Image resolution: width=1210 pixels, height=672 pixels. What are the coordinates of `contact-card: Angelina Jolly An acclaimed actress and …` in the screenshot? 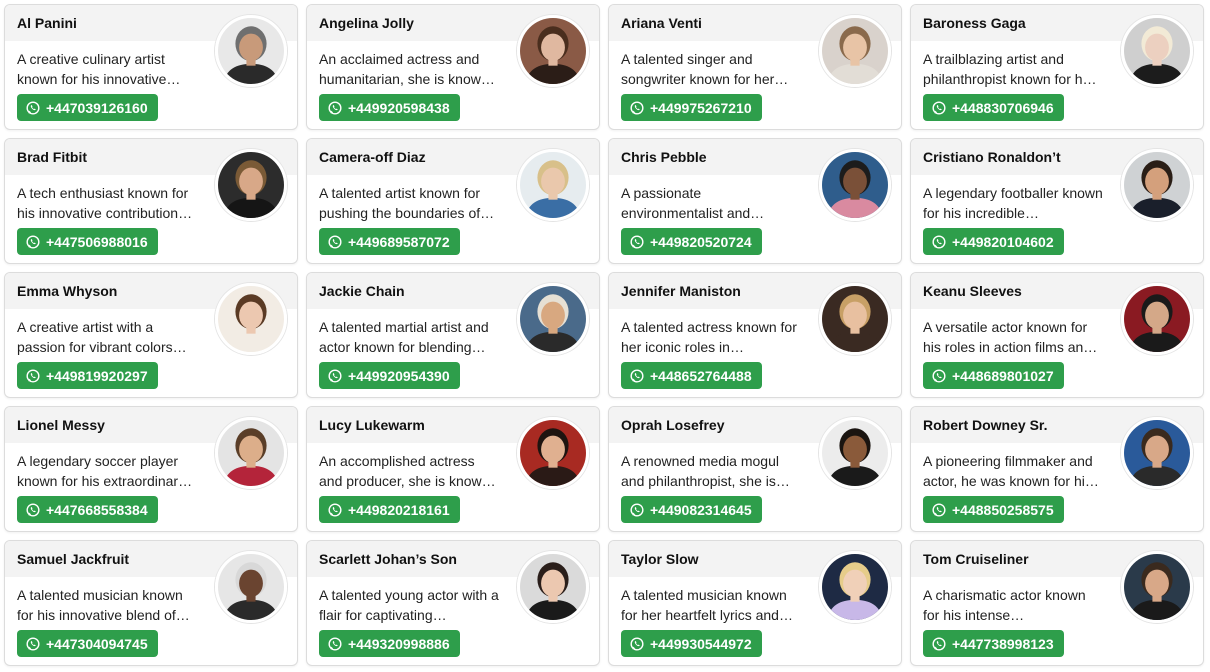 It's located at (453, 67).